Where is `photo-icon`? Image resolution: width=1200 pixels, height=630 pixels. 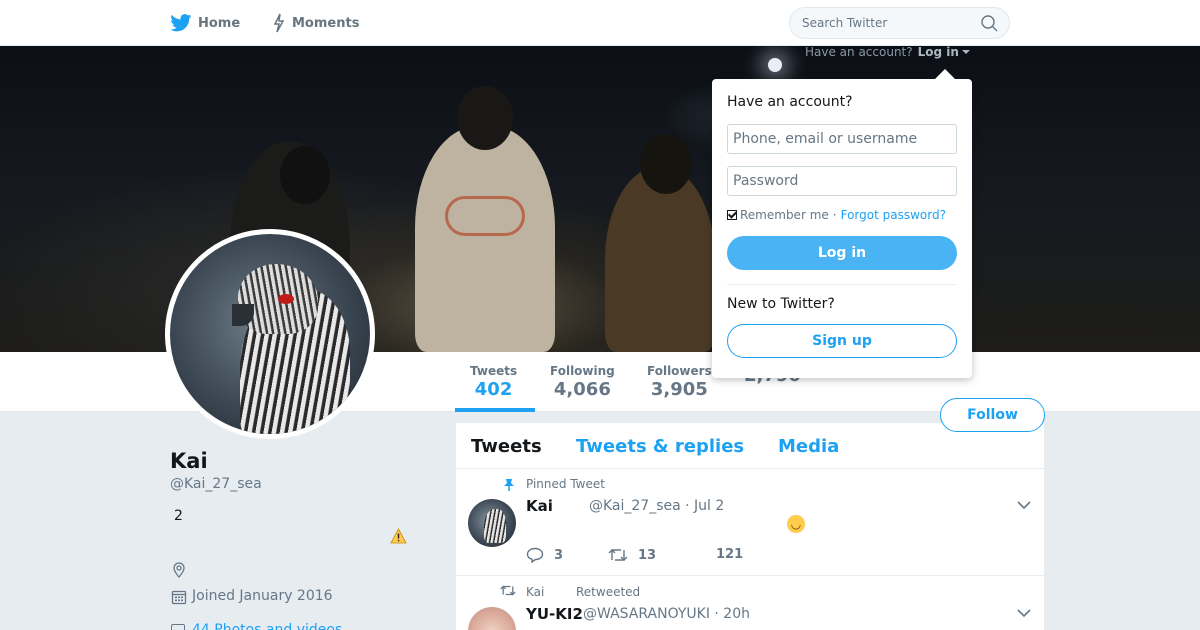
photo-icon is located at coordinates (178, 627).